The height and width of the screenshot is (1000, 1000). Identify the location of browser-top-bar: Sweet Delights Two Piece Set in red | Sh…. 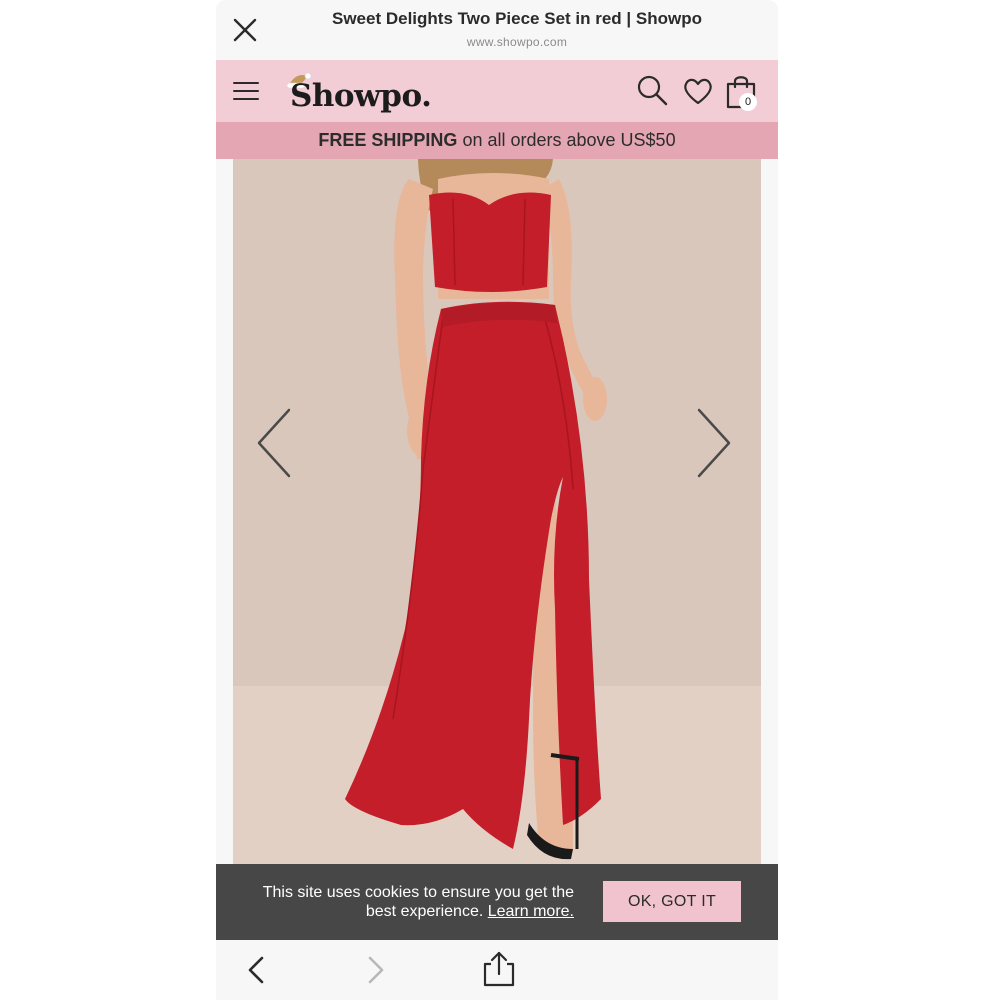
(497, 30).